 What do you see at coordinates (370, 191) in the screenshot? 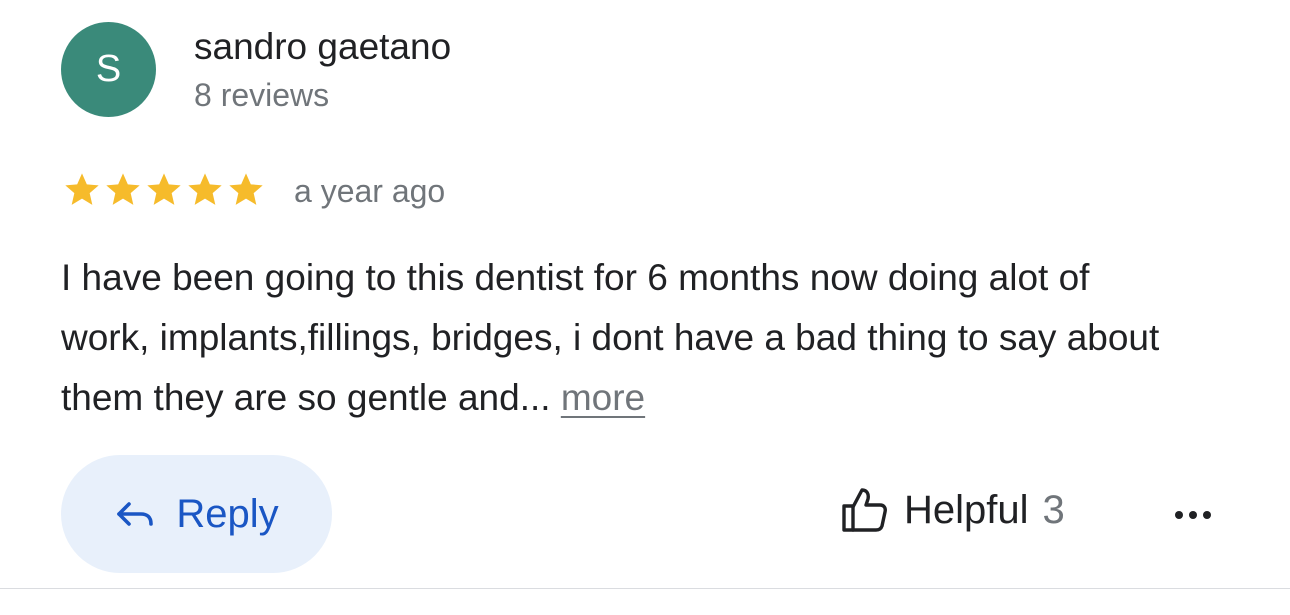
I see `review-date: a year ago` at bounding box center [370, 191].